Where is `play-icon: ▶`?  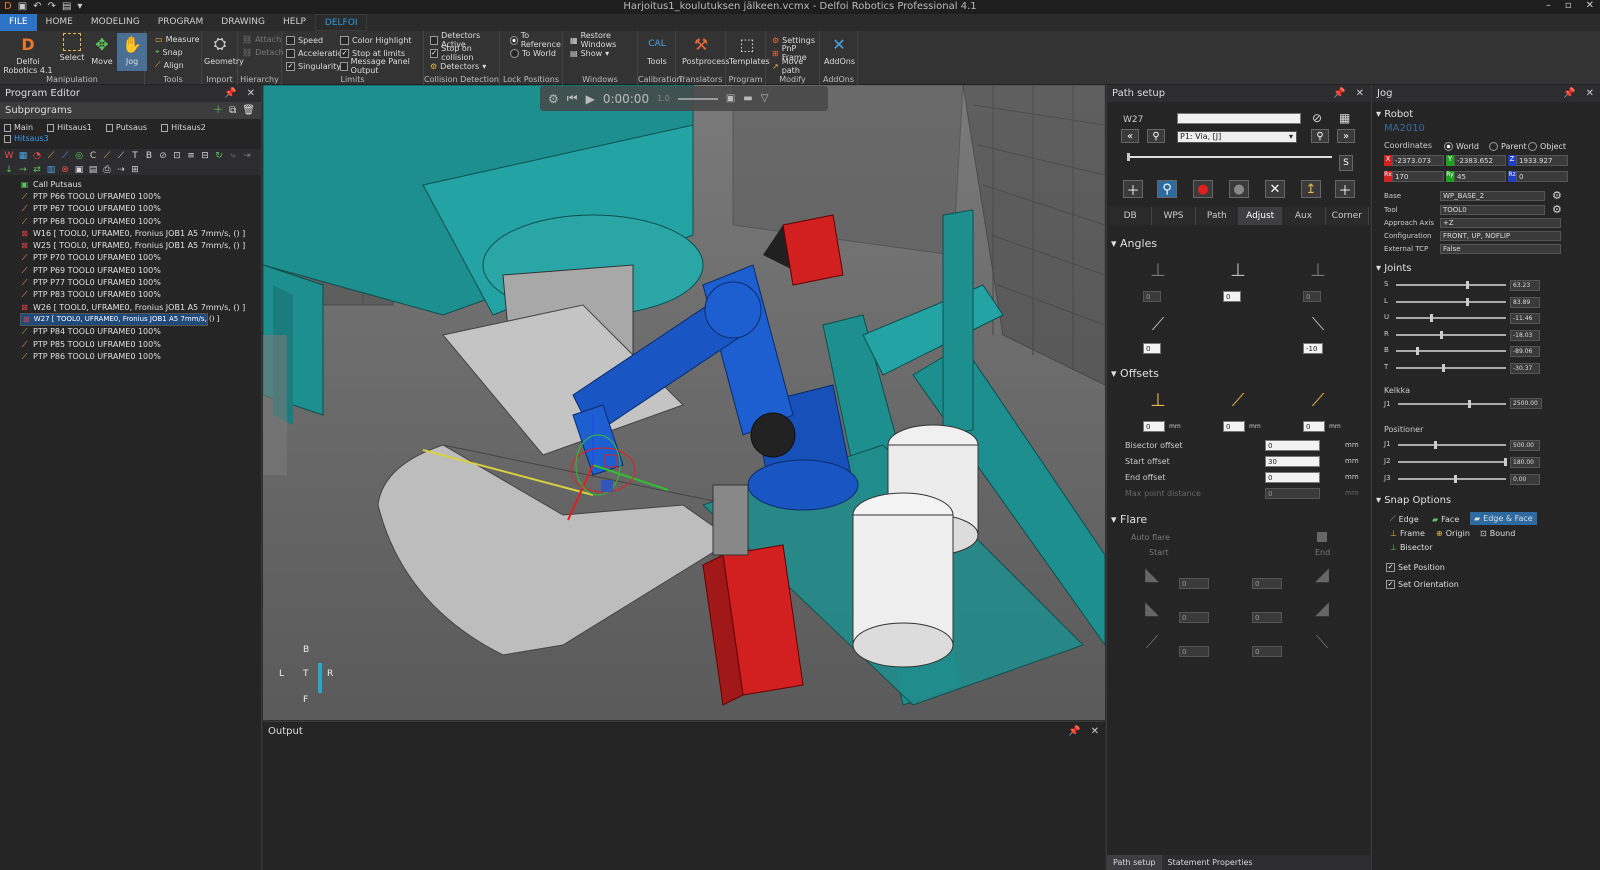 play-icon: ▶ is located at coordinates (590, 99).